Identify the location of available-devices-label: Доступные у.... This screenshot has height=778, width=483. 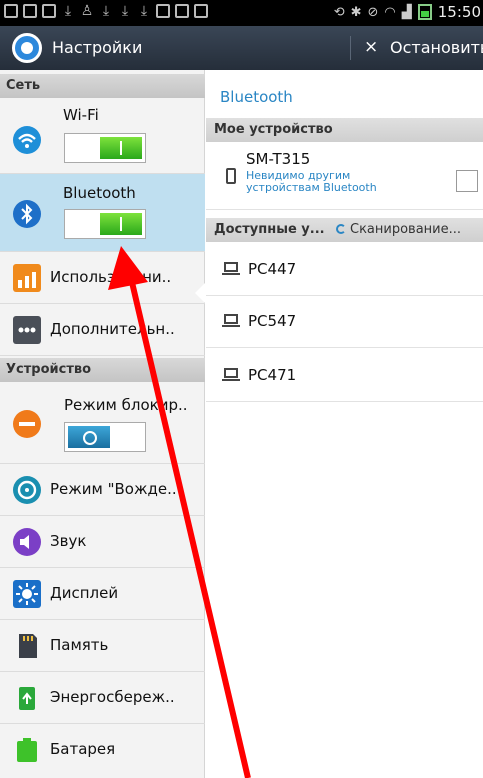
(269, 229).